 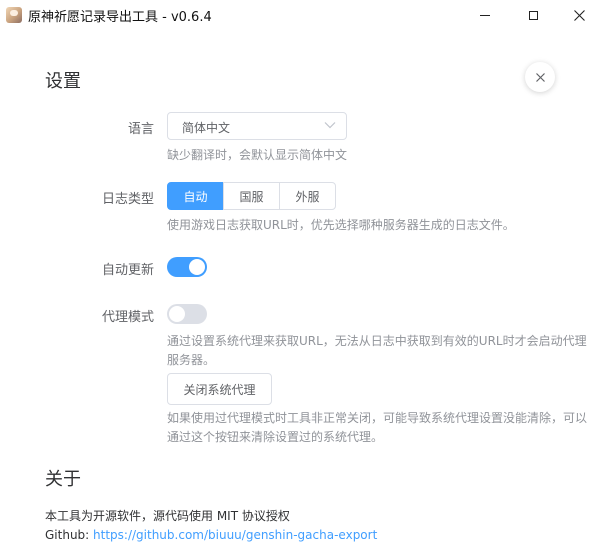 I want to click on settings-title: 设置, so click(x=63, y=81).